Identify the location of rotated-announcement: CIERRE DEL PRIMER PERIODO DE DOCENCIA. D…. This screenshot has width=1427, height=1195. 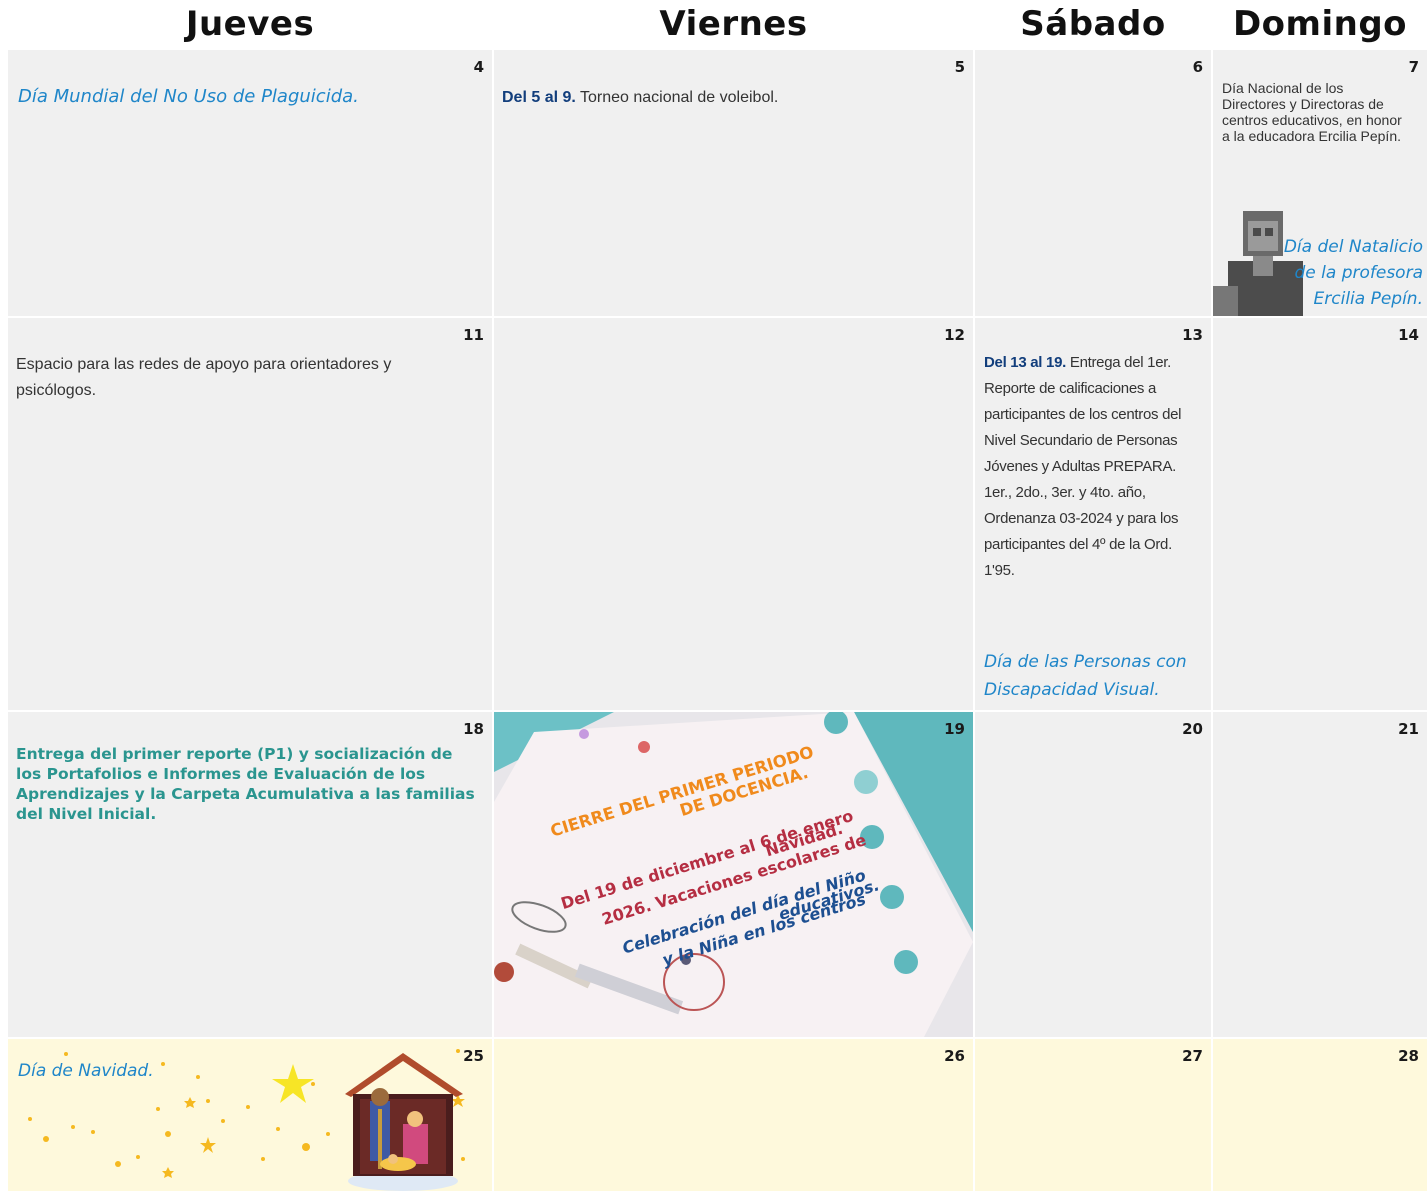
(733, 874).